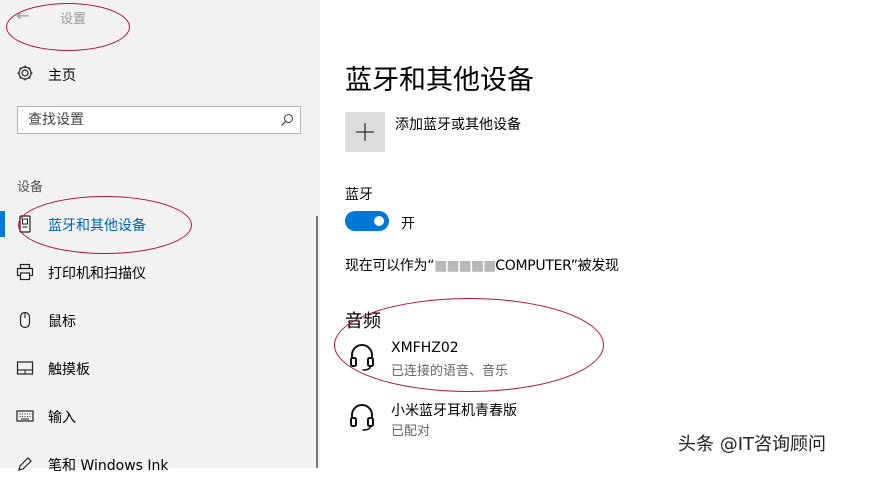 Image resolution: width=872 pixels, height=486 pixels. Describe the element at coordinates (160, 416) in the screenshot. I see `sidebar-item-typing: 输入` at that location.